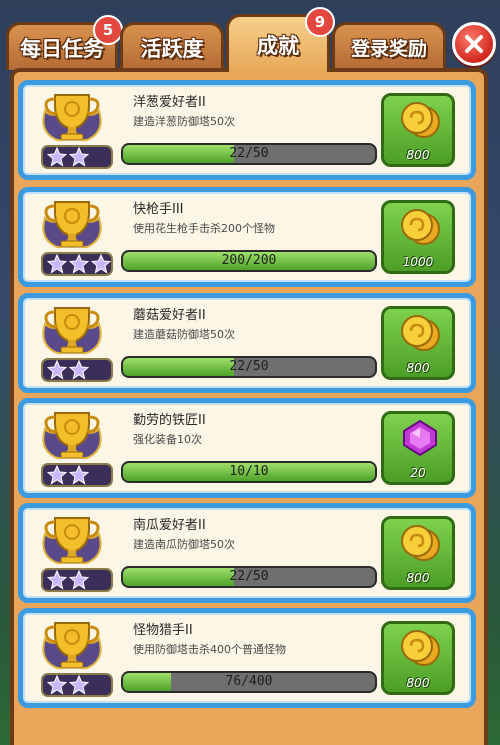 This screenshot has width=500, height=745. I want to click on achievement-description: 建造蘑菇防御塔50次, so click(184, 334).